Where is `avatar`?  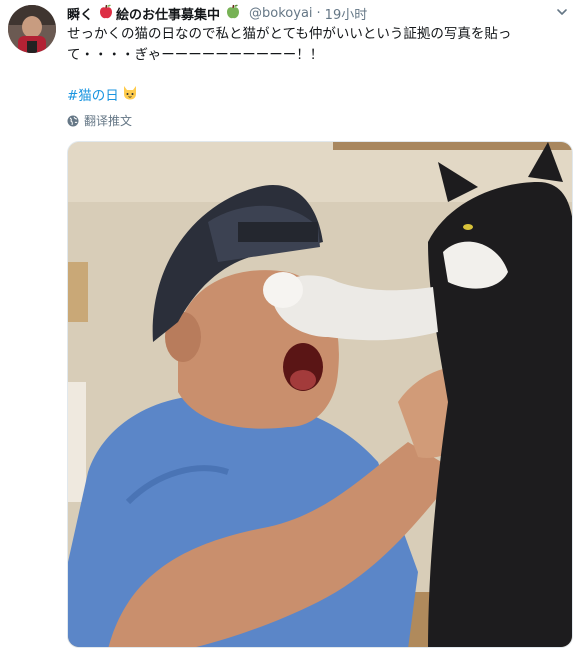
avatar is located at coordinates (32, 29).